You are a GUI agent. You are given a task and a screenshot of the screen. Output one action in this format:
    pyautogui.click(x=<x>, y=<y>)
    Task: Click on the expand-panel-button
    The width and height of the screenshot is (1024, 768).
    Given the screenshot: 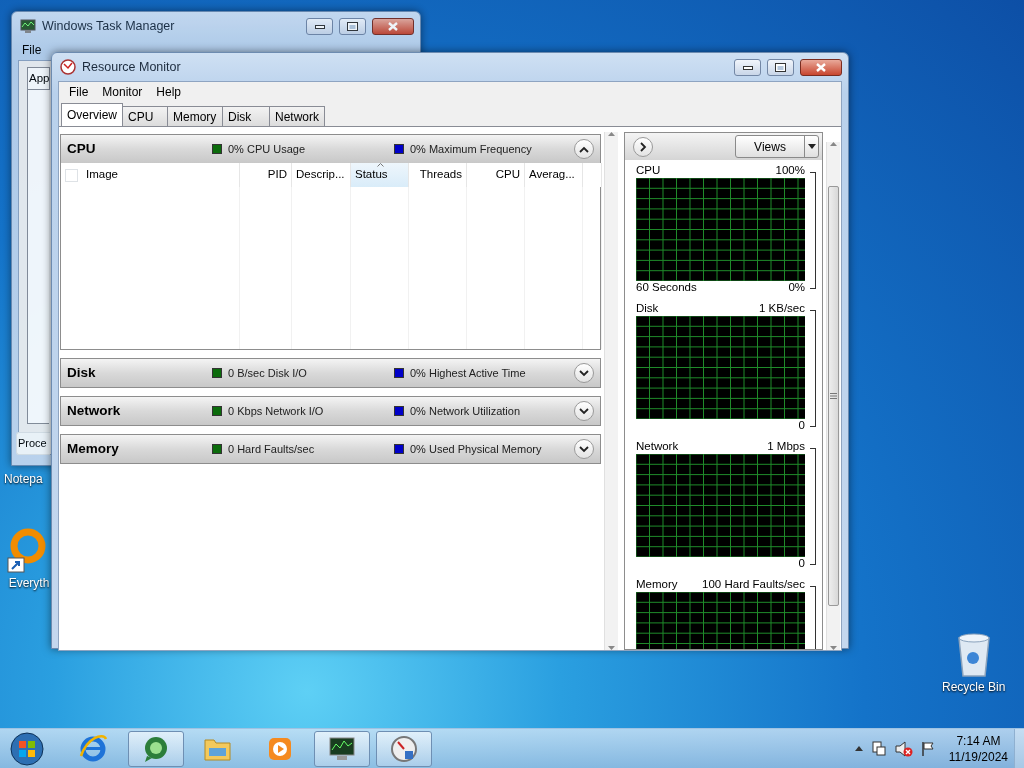 What is the action you would take?
    pyautogui.click(x=643, y=146)
    